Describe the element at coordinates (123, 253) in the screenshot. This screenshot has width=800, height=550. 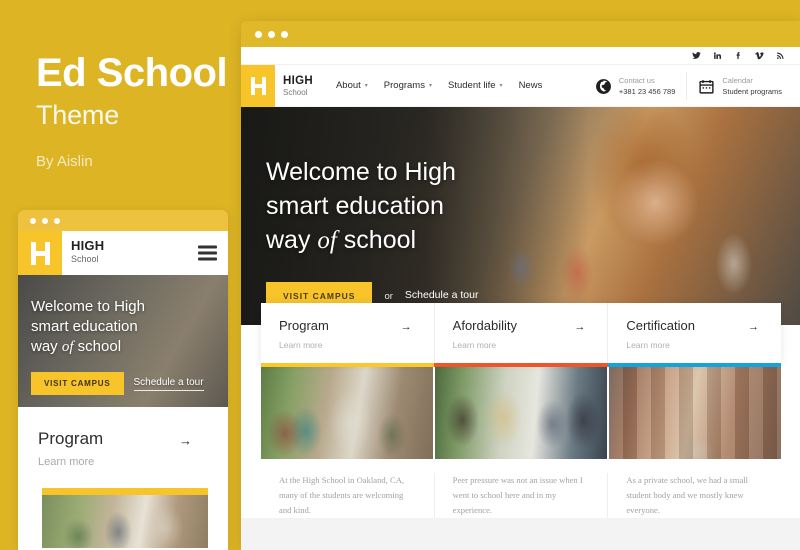
I see `mobile-site-header: HIGH School` at that location.